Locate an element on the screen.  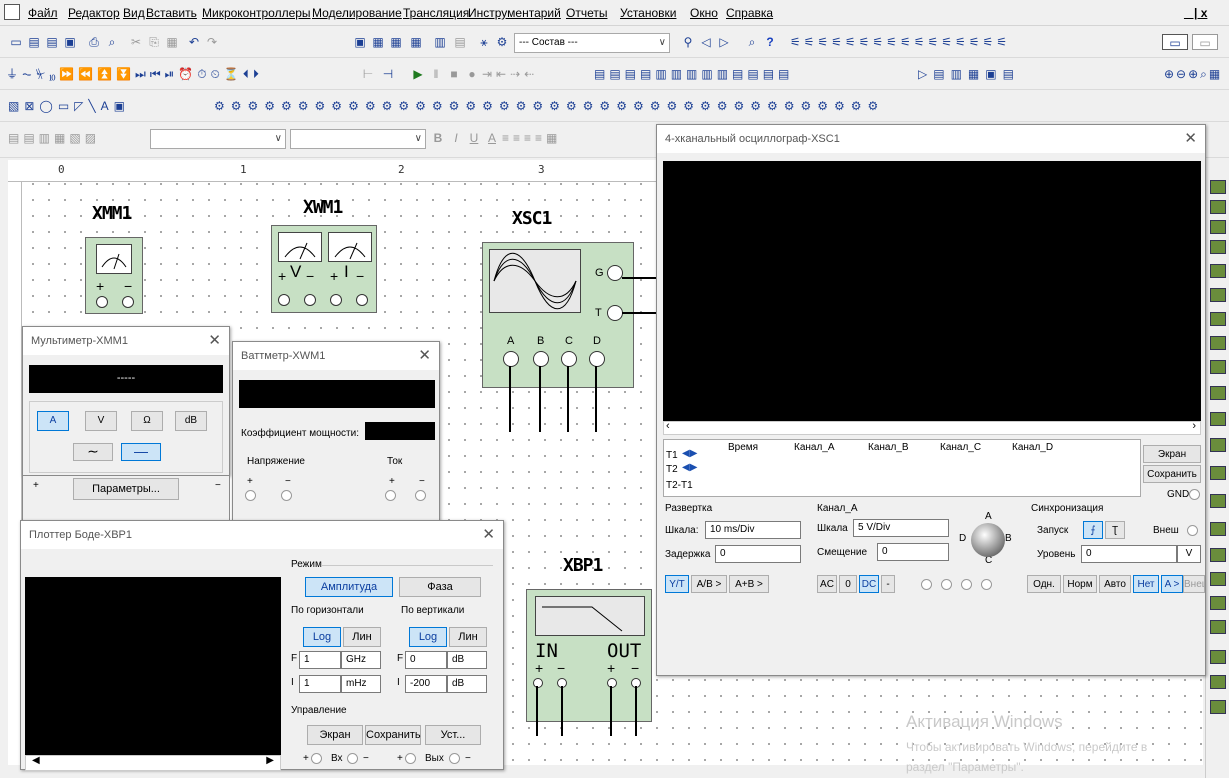
trigger-level-unit: V is located at coordinates (1189, 554).